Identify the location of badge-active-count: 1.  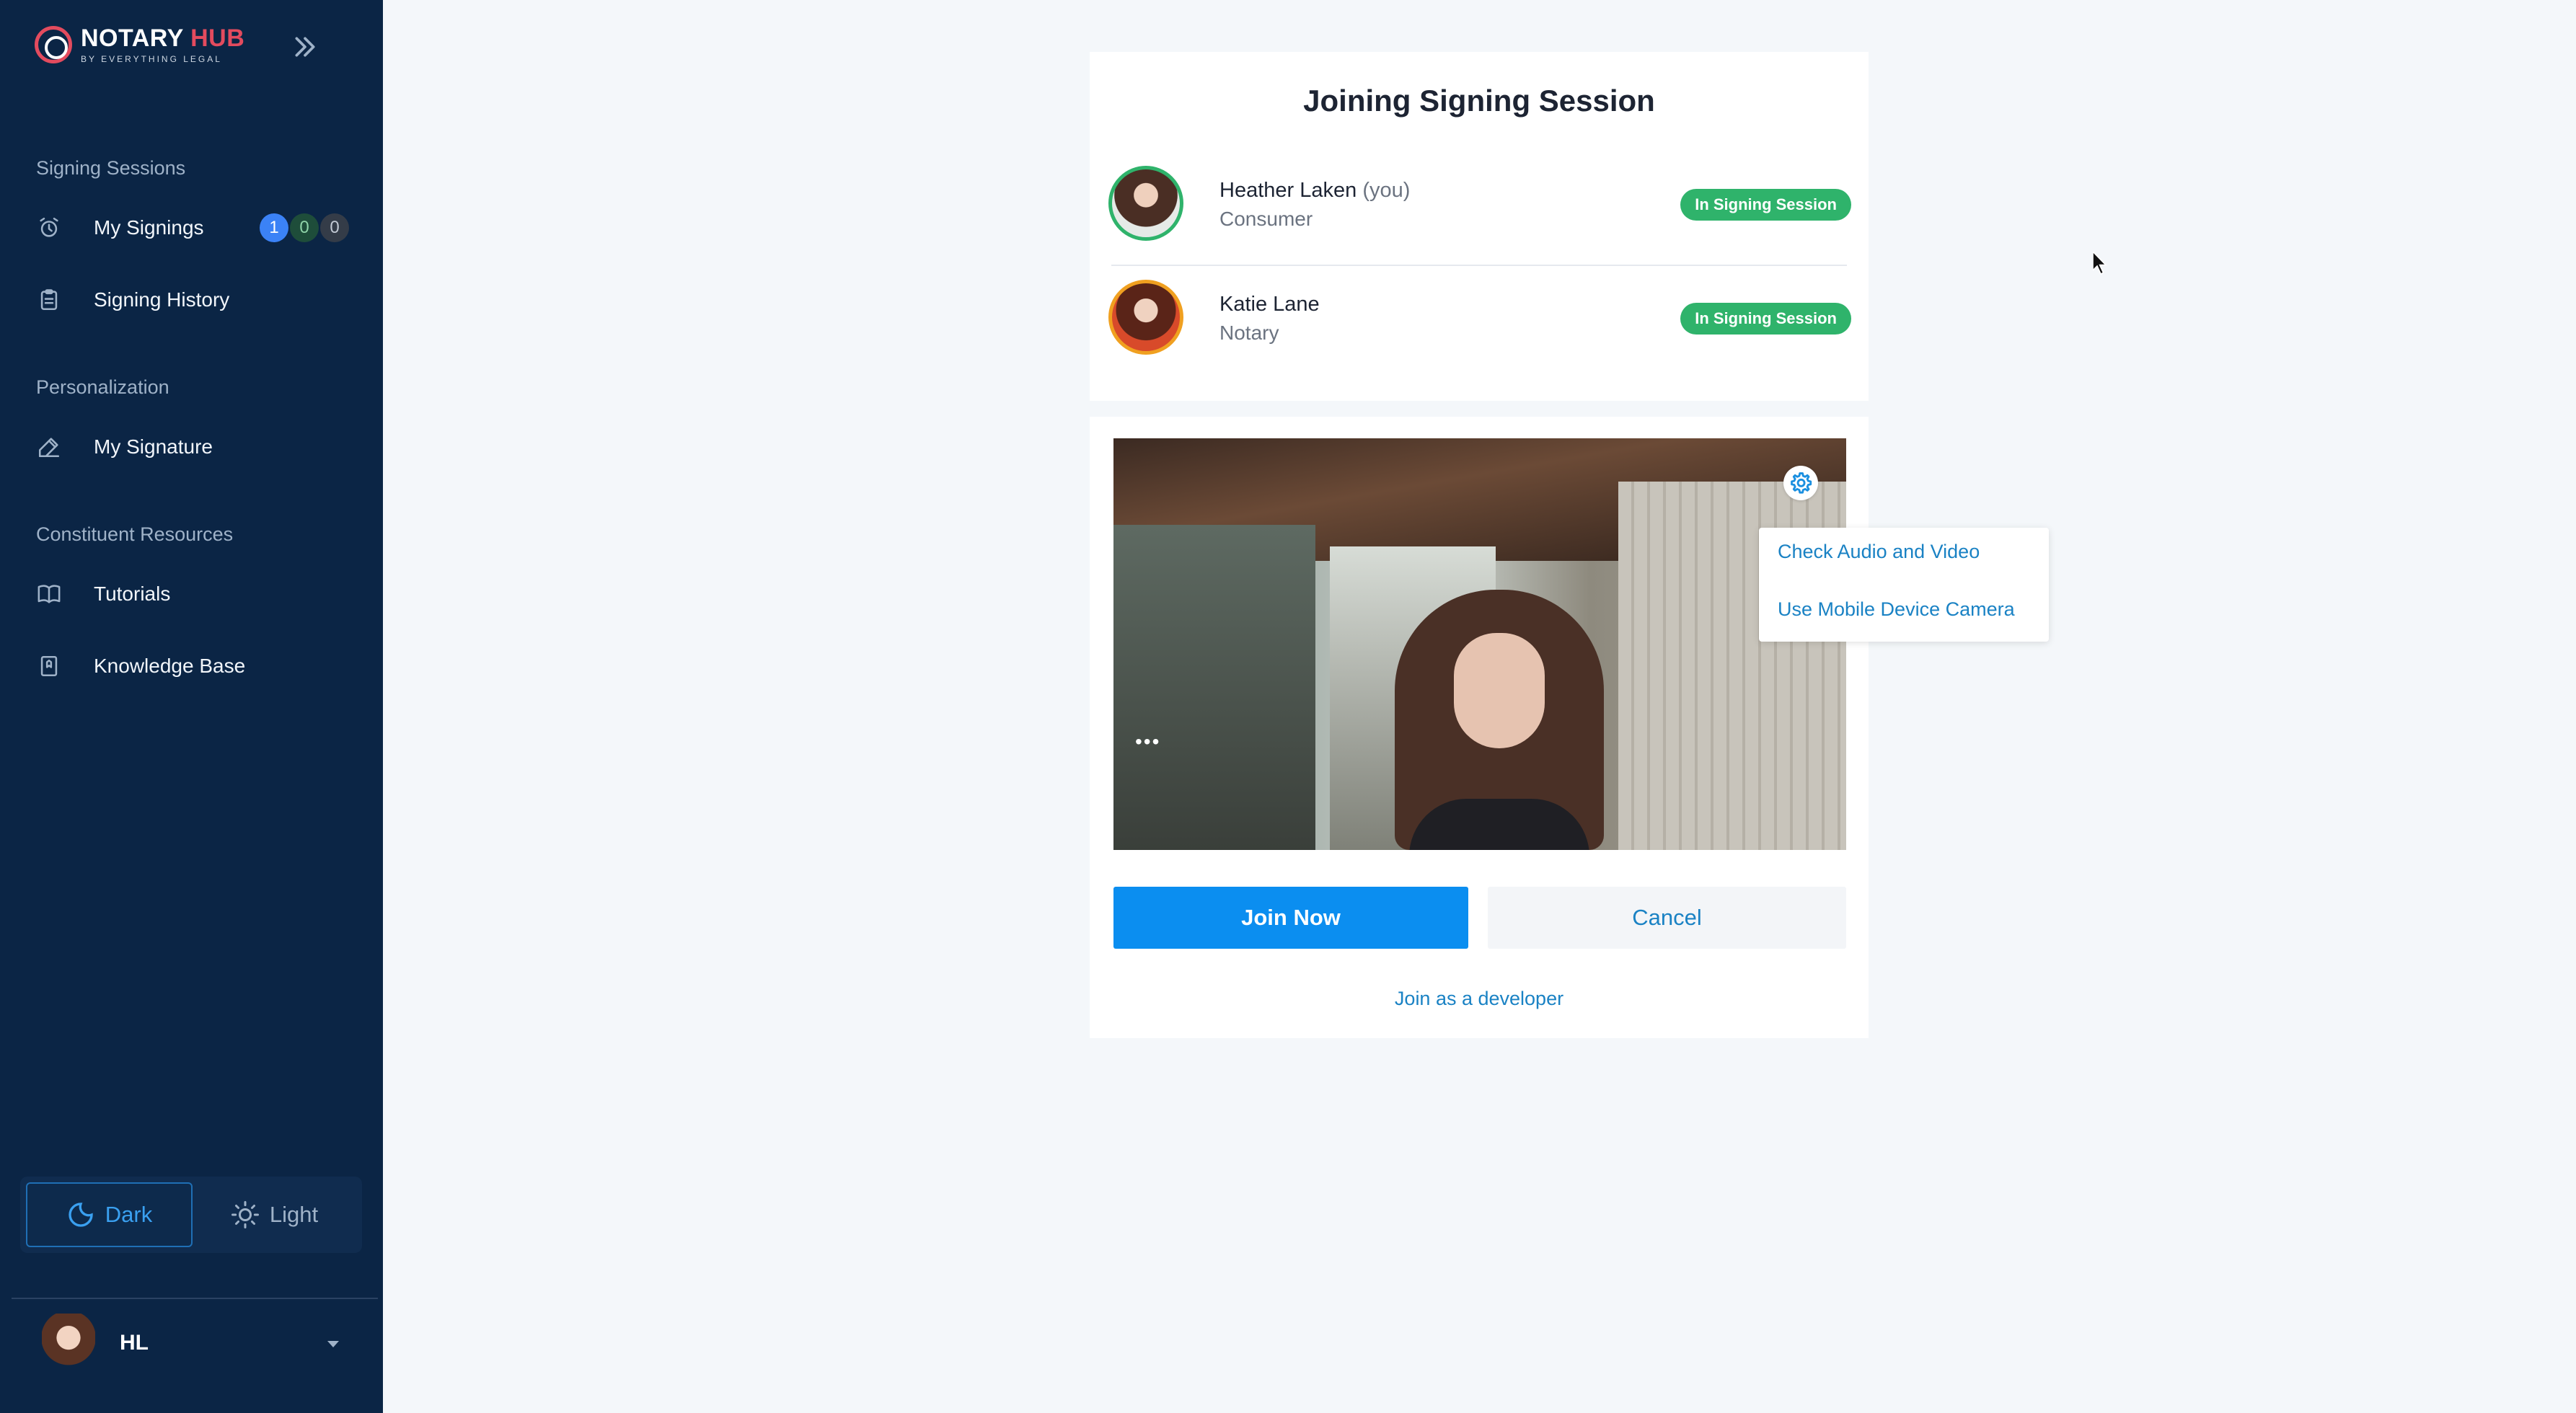
(274, 227).